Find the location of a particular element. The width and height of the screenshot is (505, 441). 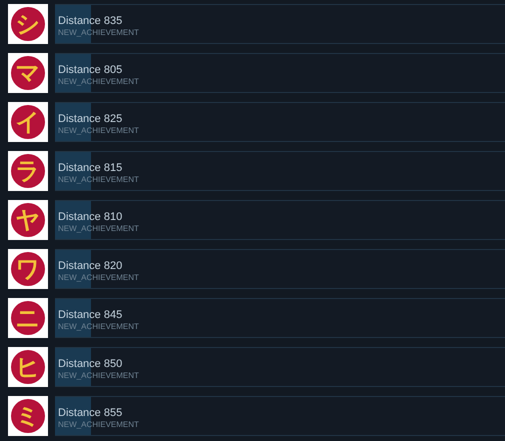

achievement-title: Distance 835 is located at coordinates (91, 21).